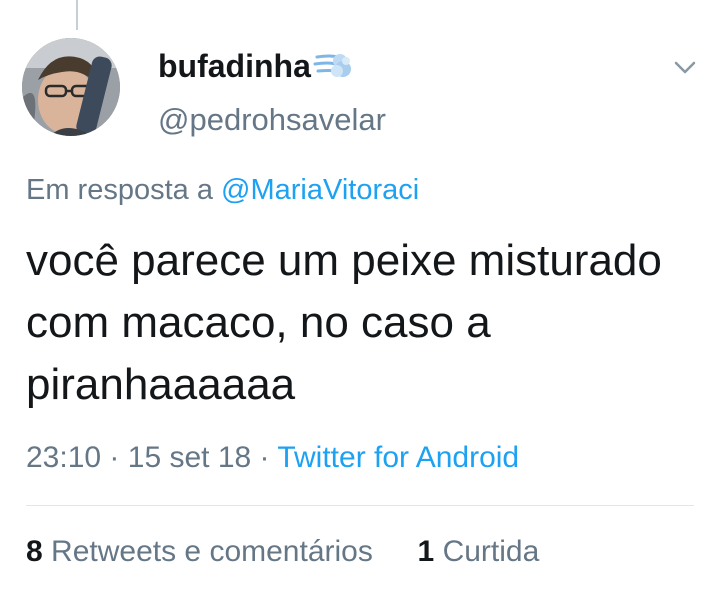  I want to click on likes-label: Curtida, so click(491, 551).